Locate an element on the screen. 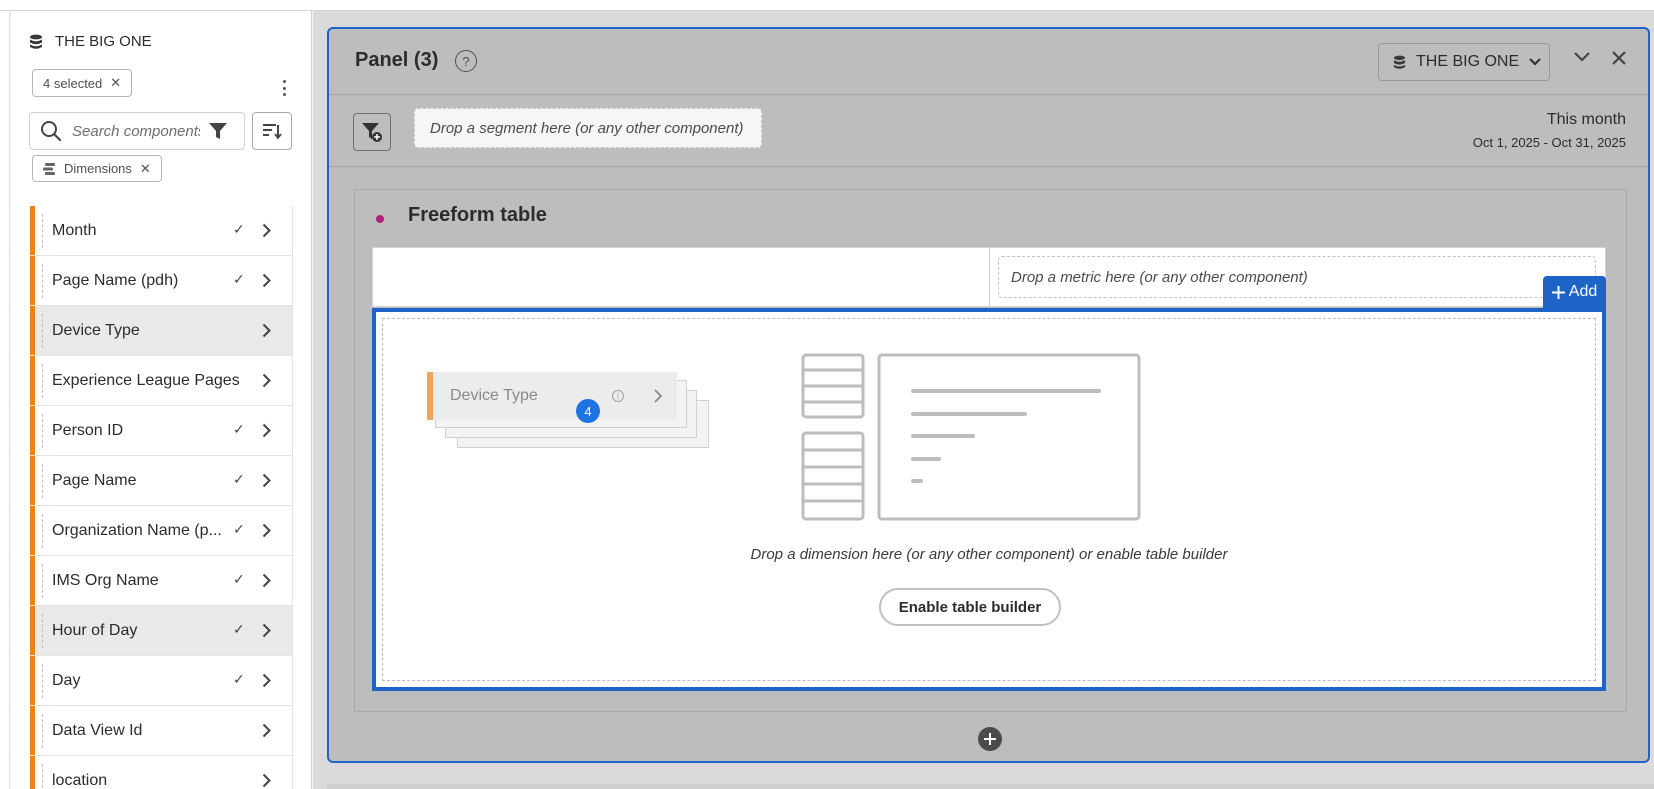 This screenshot has width=1654, height=789. list-item: location is located at coordinates (161, 772).